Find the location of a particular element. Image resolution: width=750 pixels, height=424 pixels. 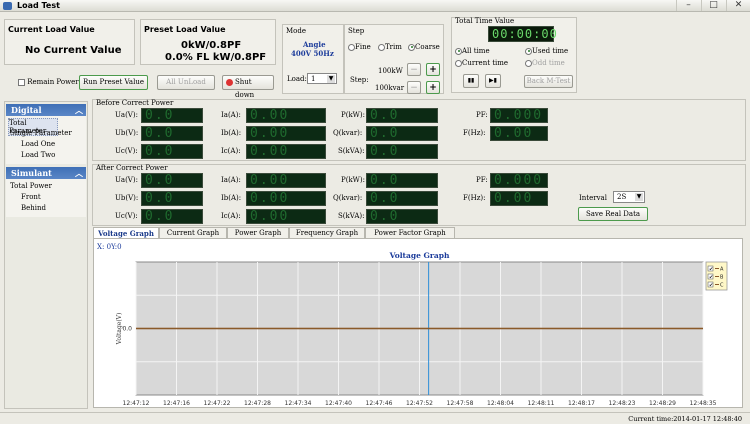

after-title: After Correct Power is located at coordinates (132, 168).